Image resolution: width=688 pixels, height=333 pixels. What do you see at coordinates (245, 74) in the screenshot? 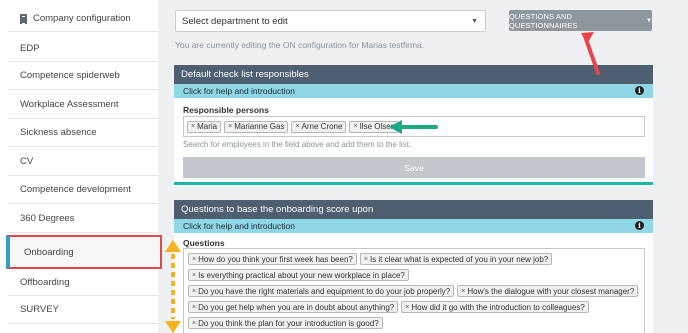
I see `panel-title: Default check list responsibles` at bounding box center [245, 74].